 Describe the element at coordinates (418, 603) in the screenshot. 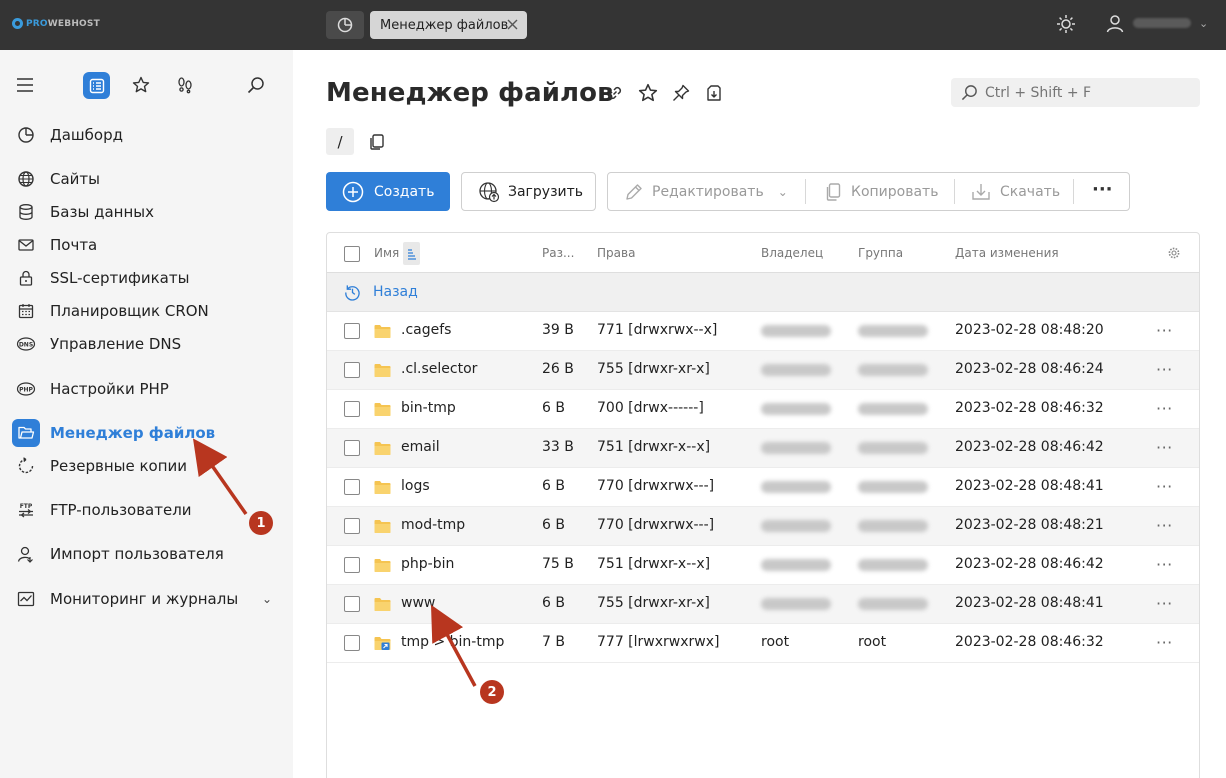

I see `file-name: www` at that location.